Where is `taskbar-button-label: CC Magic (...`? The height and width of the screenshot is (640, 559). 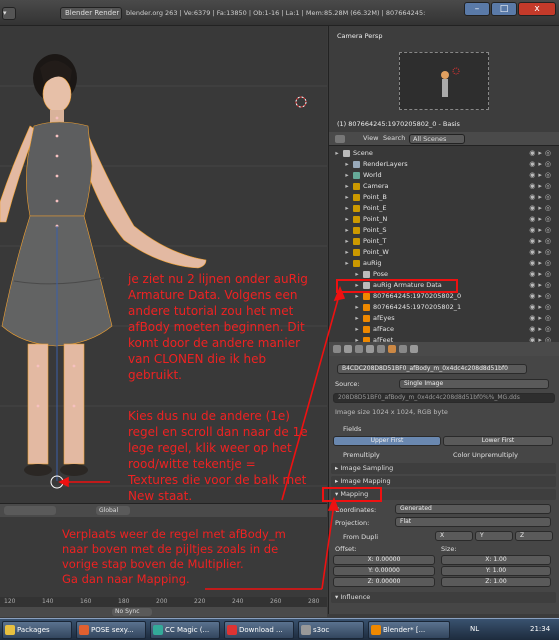 taskbar-button-label: CC Magic (... is located at coordinates (187, 630).